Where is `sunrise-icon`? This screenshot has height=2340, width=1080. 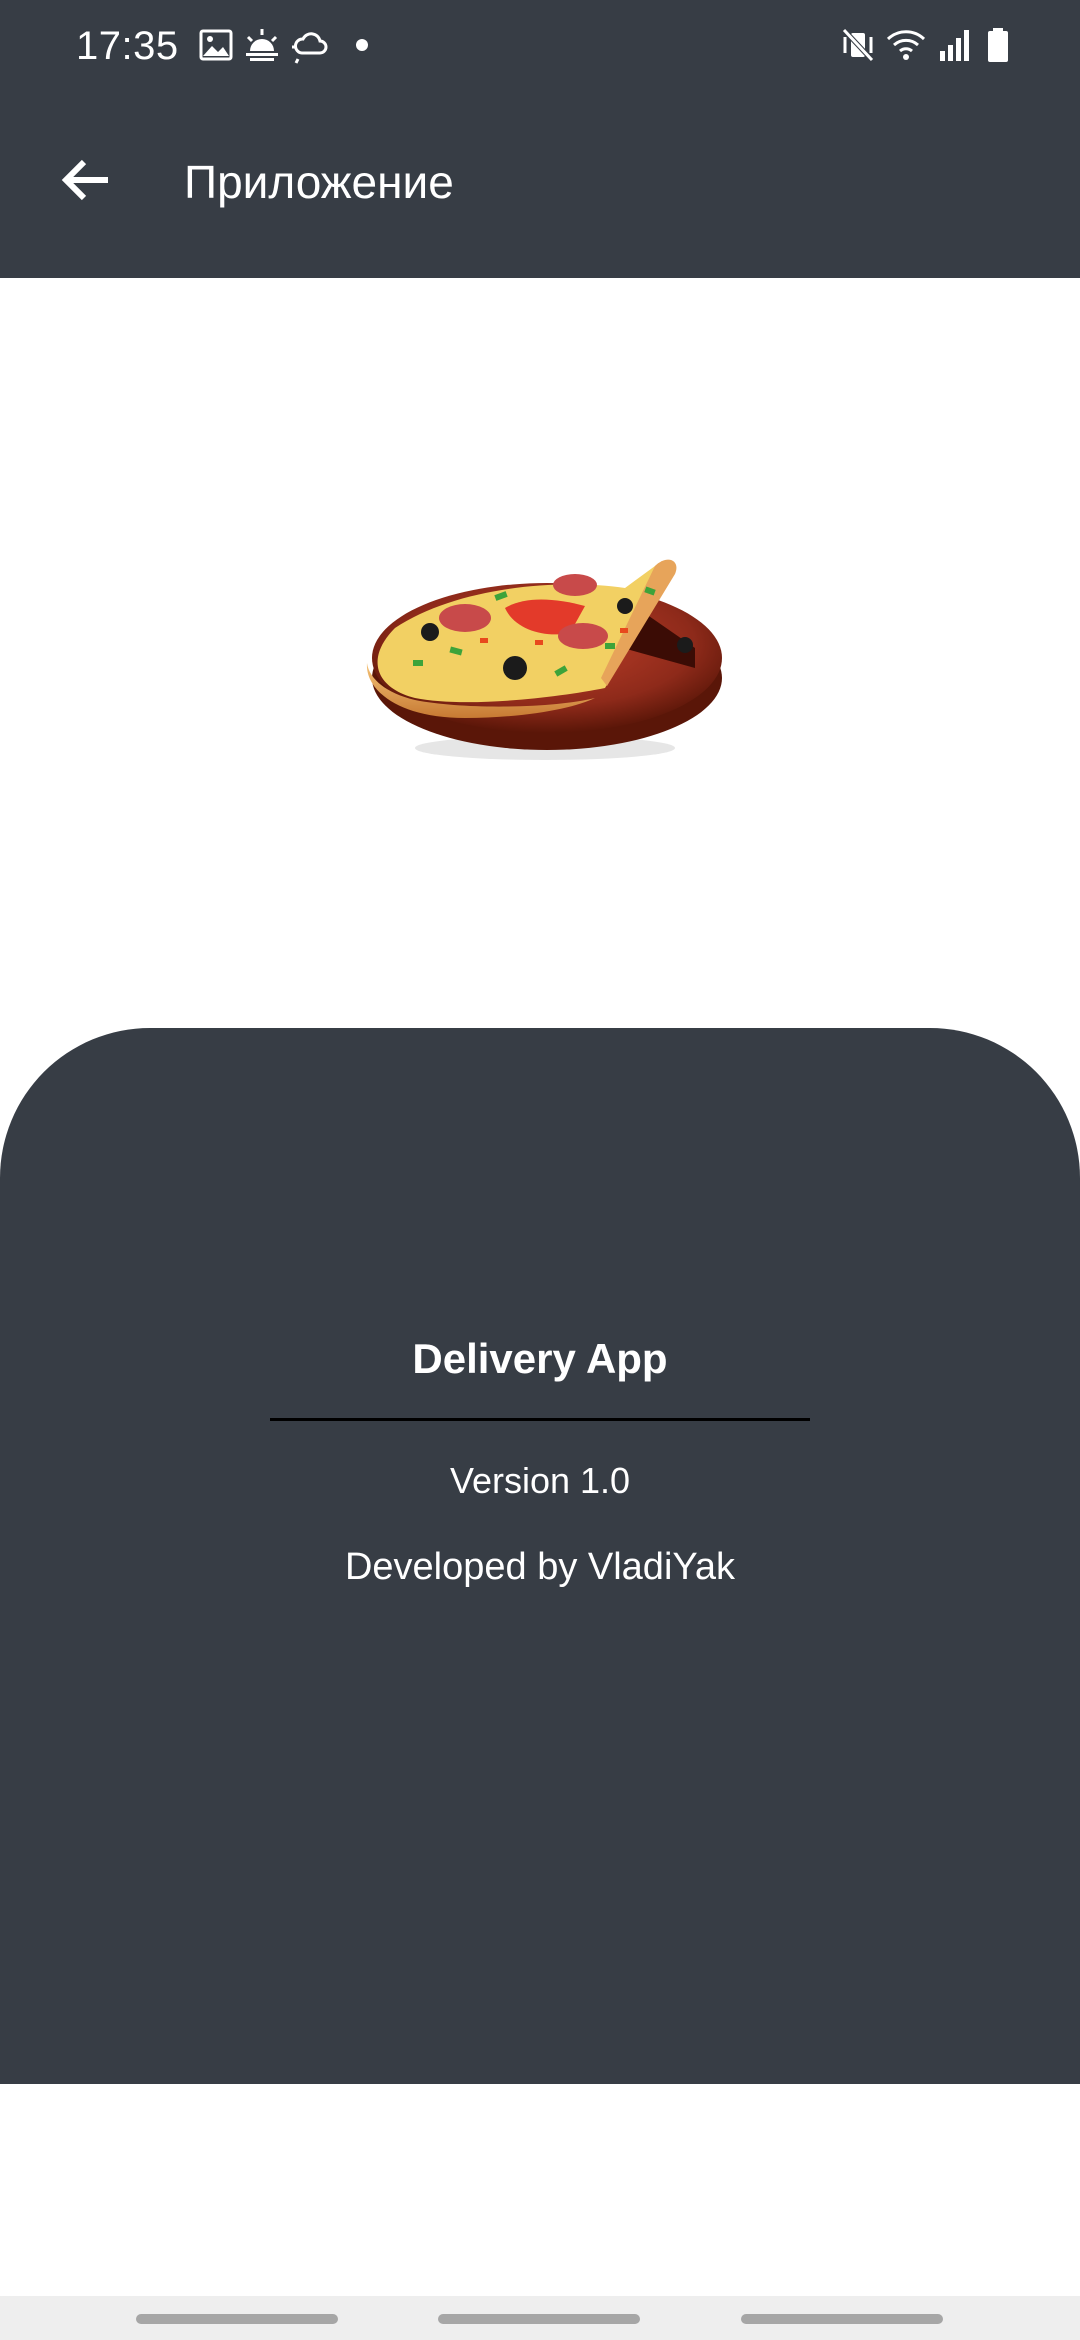
sunrise-icon is located at coordinates (262, 45).